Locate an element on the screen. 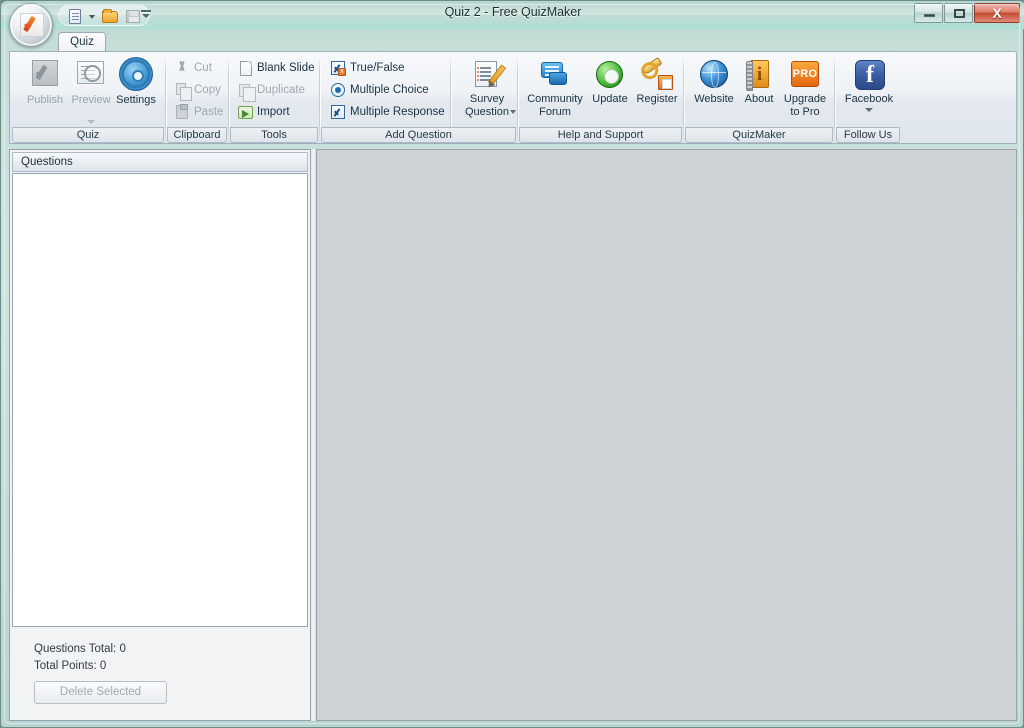 The height and width of the screenshot is (728, 1024). group-label-quiz: Quiz is located at coordinates (88, 135).